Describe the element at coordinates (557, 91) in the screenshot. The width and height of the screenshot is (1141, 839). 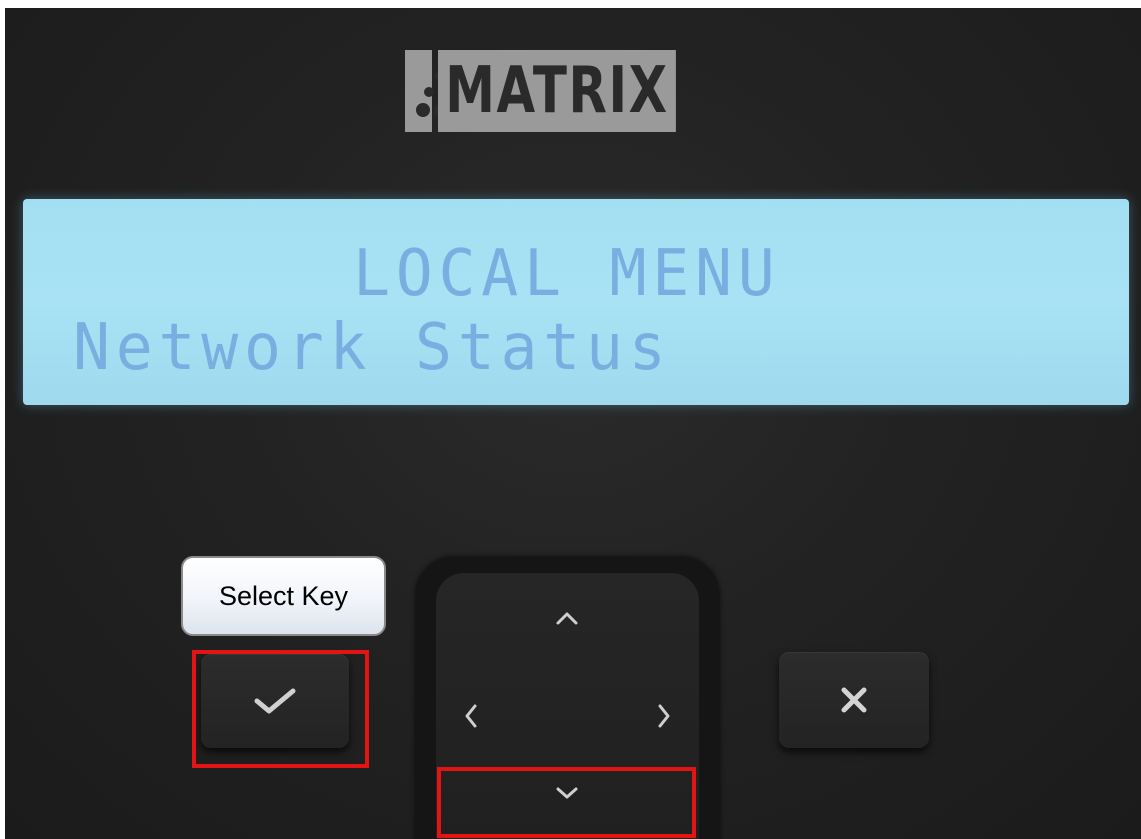
I see `brand-name: MATRIX` at that location.